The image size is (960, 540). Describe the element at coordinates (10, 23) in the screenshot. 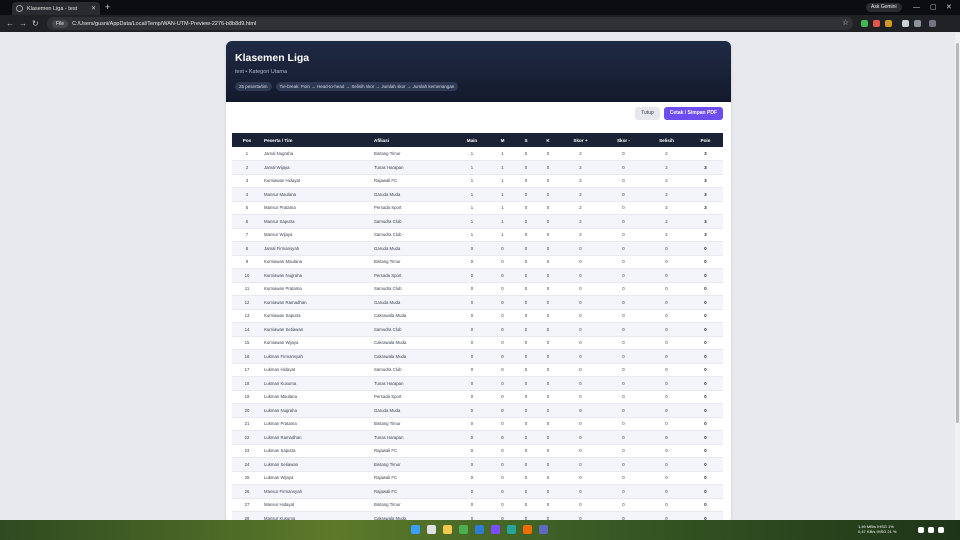

I see `back-button: ←` at that location.